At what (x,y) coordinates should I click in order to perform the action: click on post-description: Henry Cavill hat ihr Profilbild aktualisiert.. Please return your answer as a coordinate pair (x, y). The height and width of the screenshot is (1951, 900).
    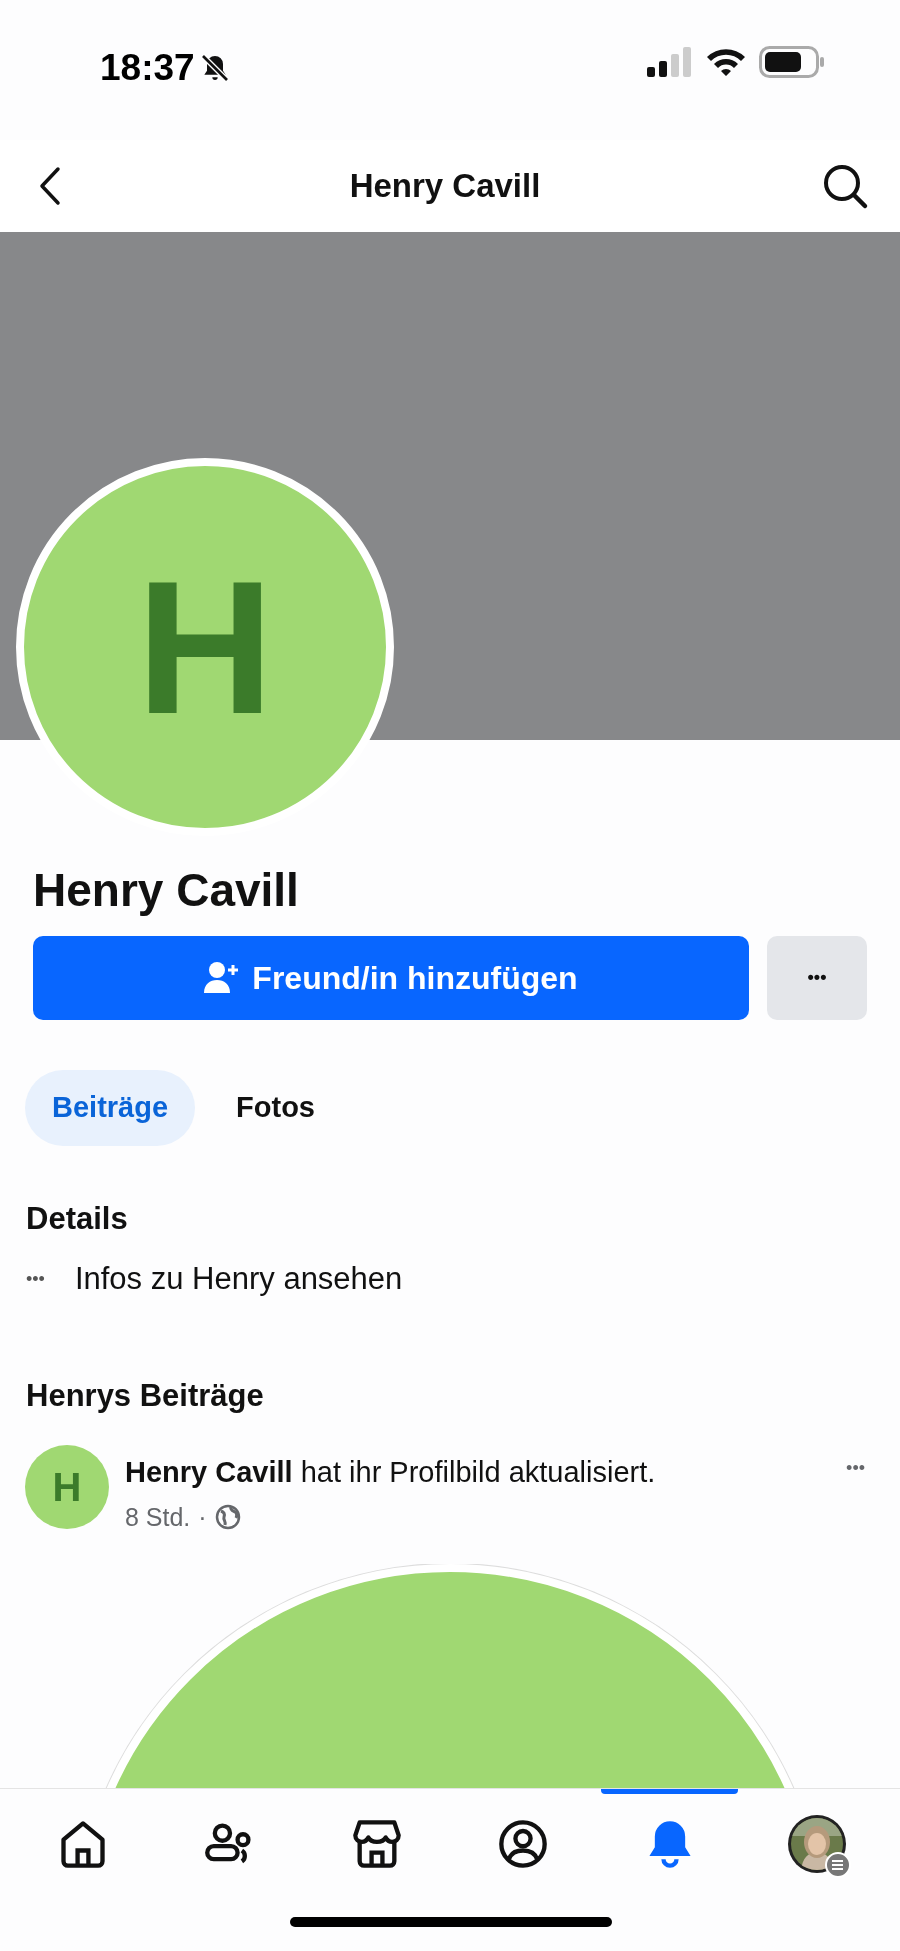
    Looking at the image, I should click on (391, 1472).